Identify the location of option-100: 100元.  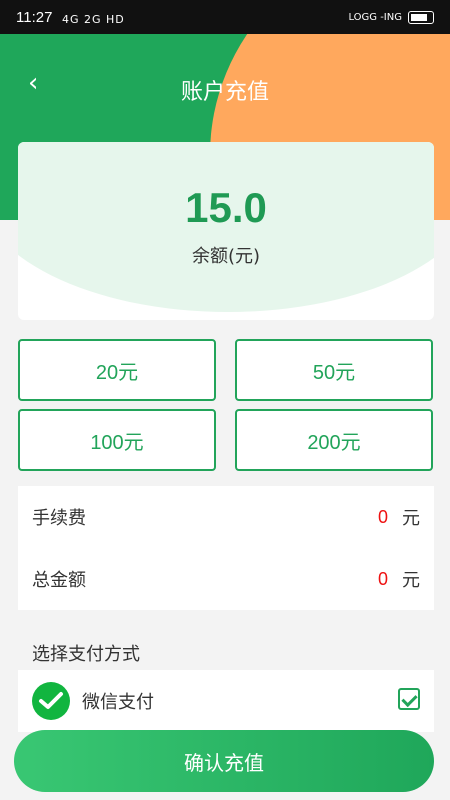
(117, 440).